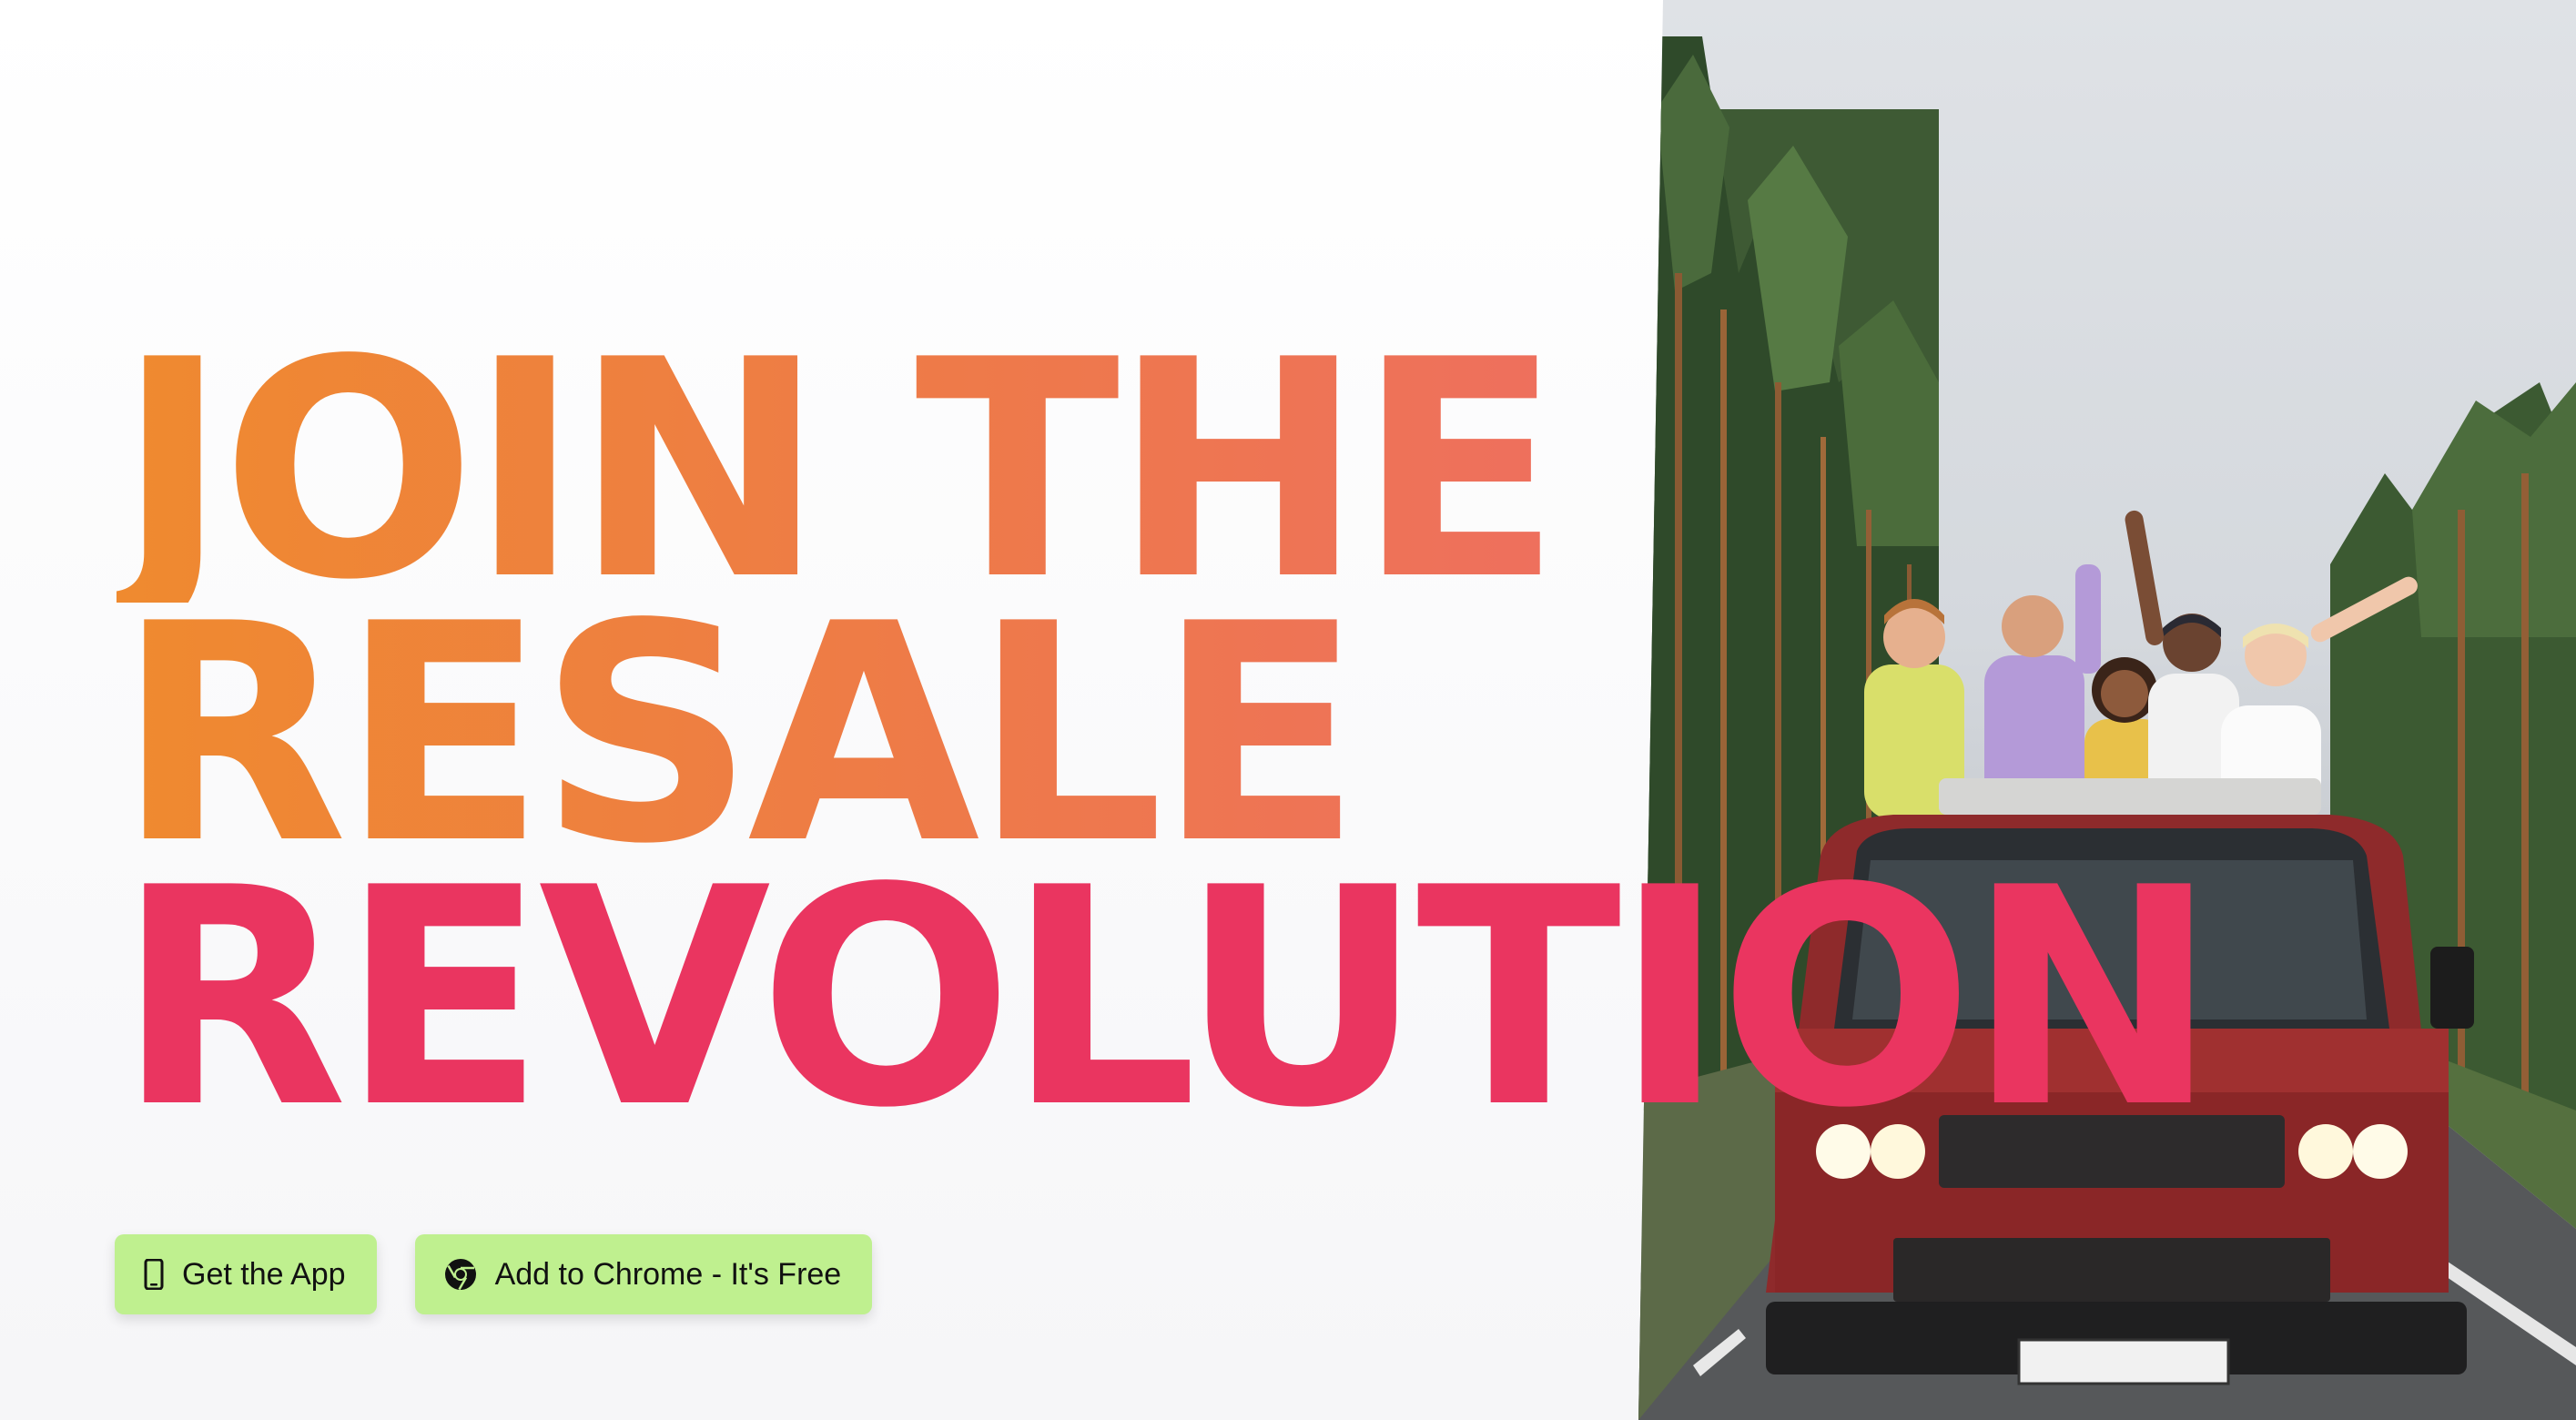  I want to click on smartphone-icon, so click(154, 1274).